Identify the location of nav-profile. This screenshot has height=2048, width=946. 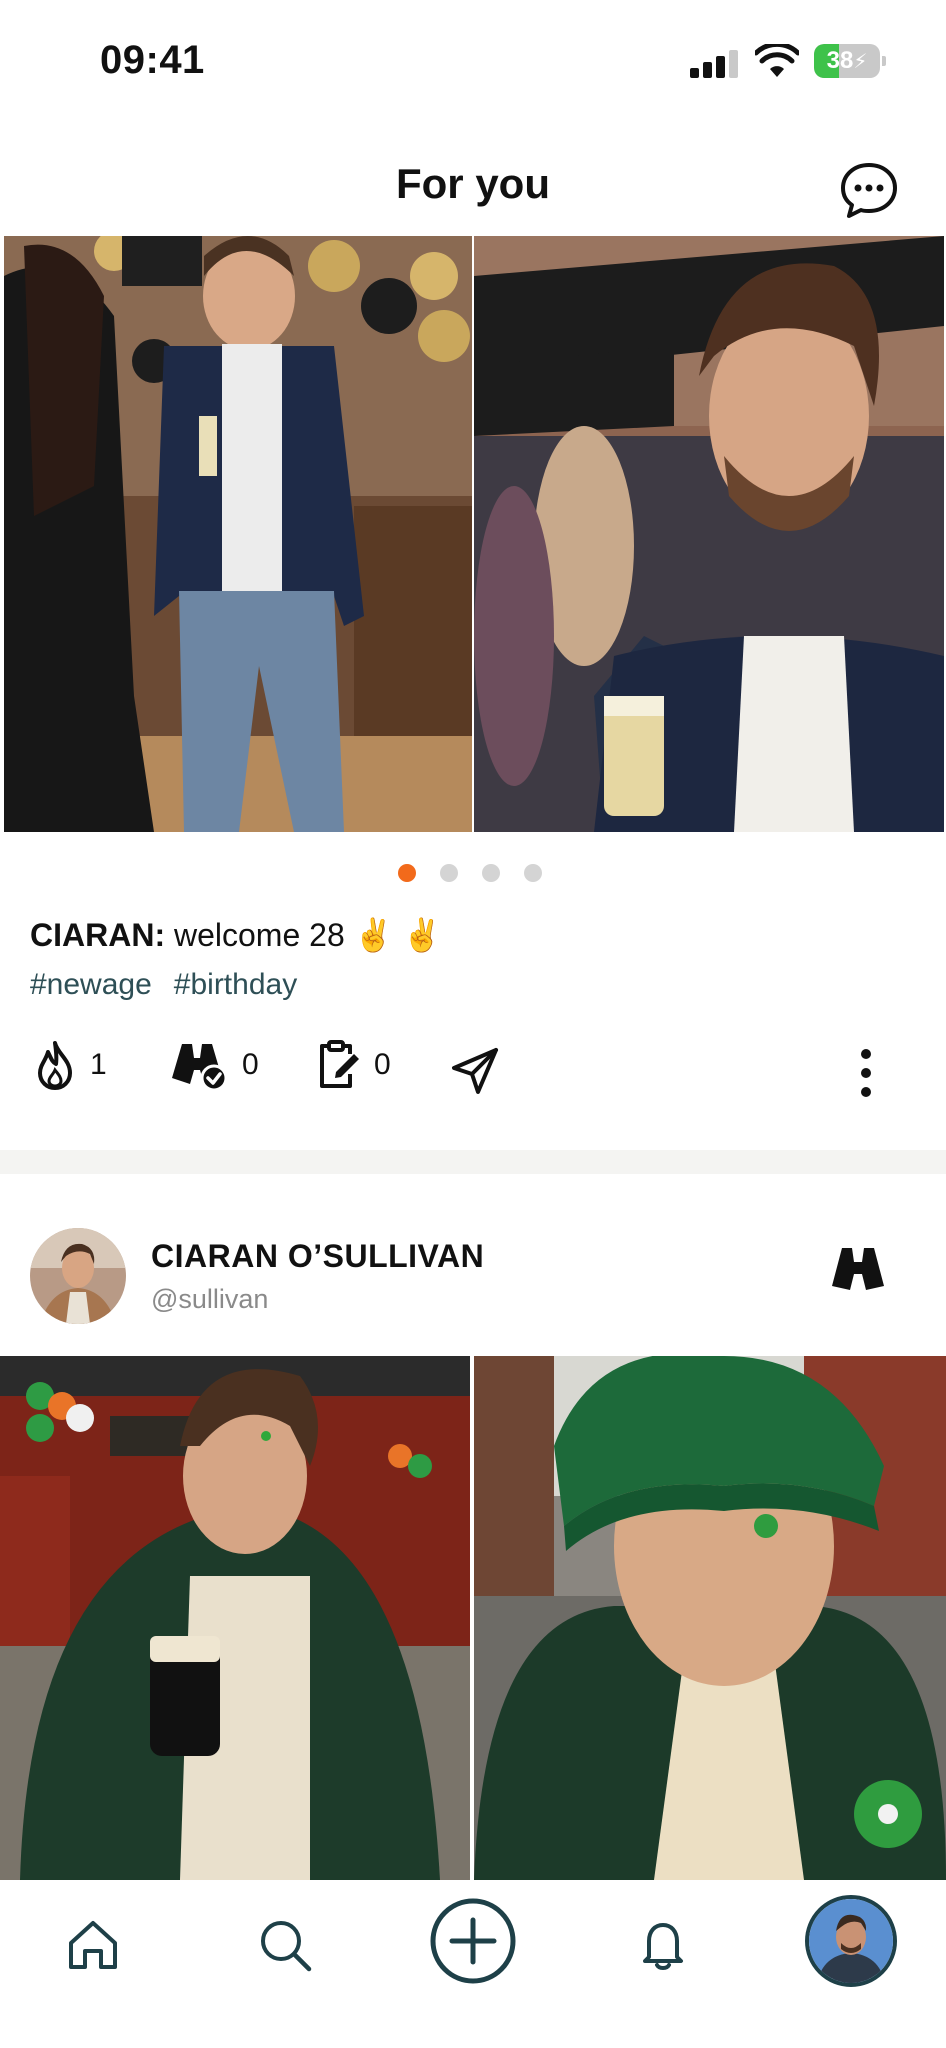
(851, 1941).